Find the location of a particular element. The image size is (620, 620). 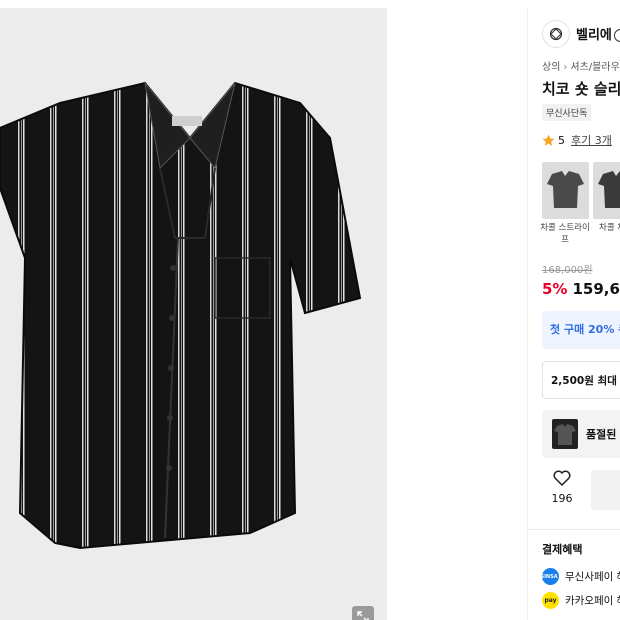

sale-price-row: 5%159,600원 is located at coordinates (581, 288).